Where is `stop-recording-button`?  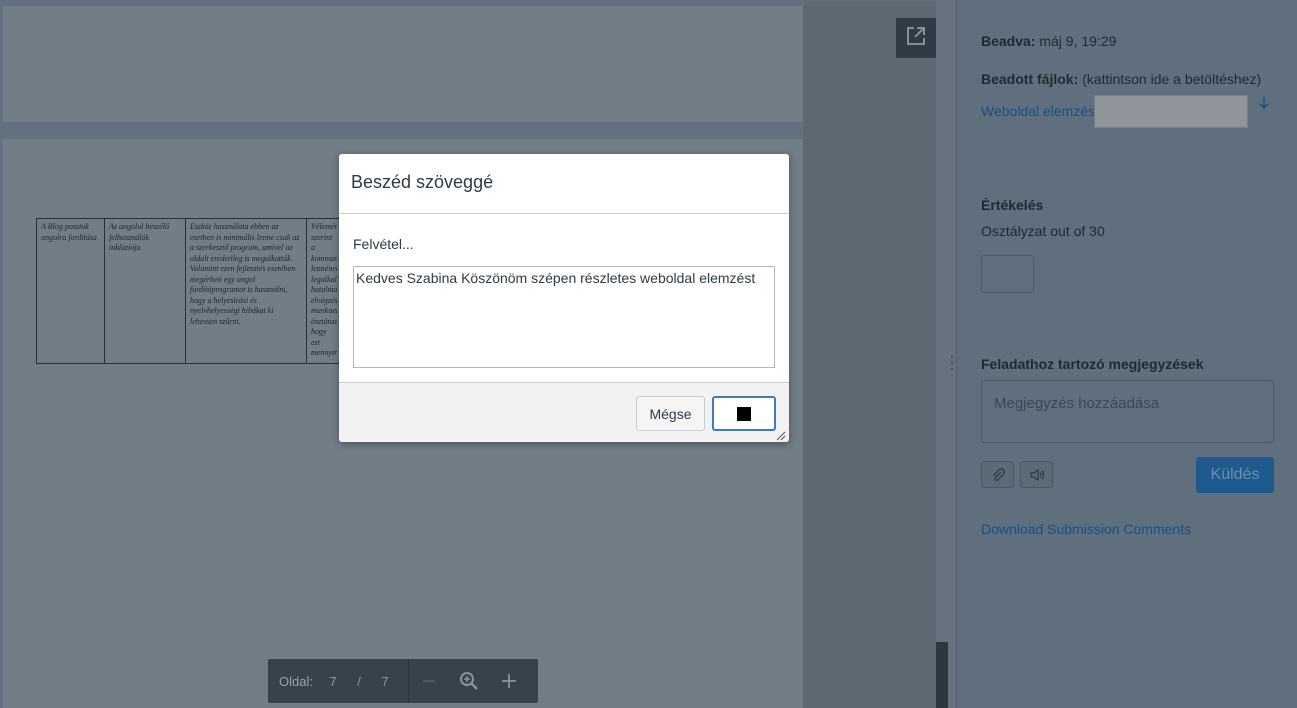 stop-recording-button is located at coordinates (744, 413).